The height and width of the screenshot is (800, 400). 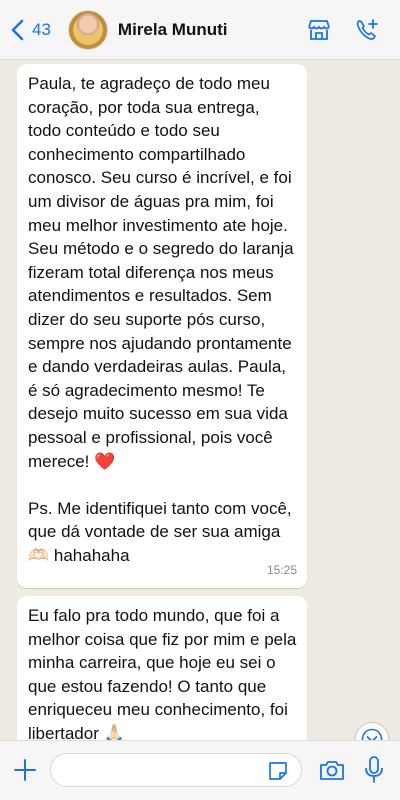 I want to click on scroll-down-button, so click(x=372, y=731).